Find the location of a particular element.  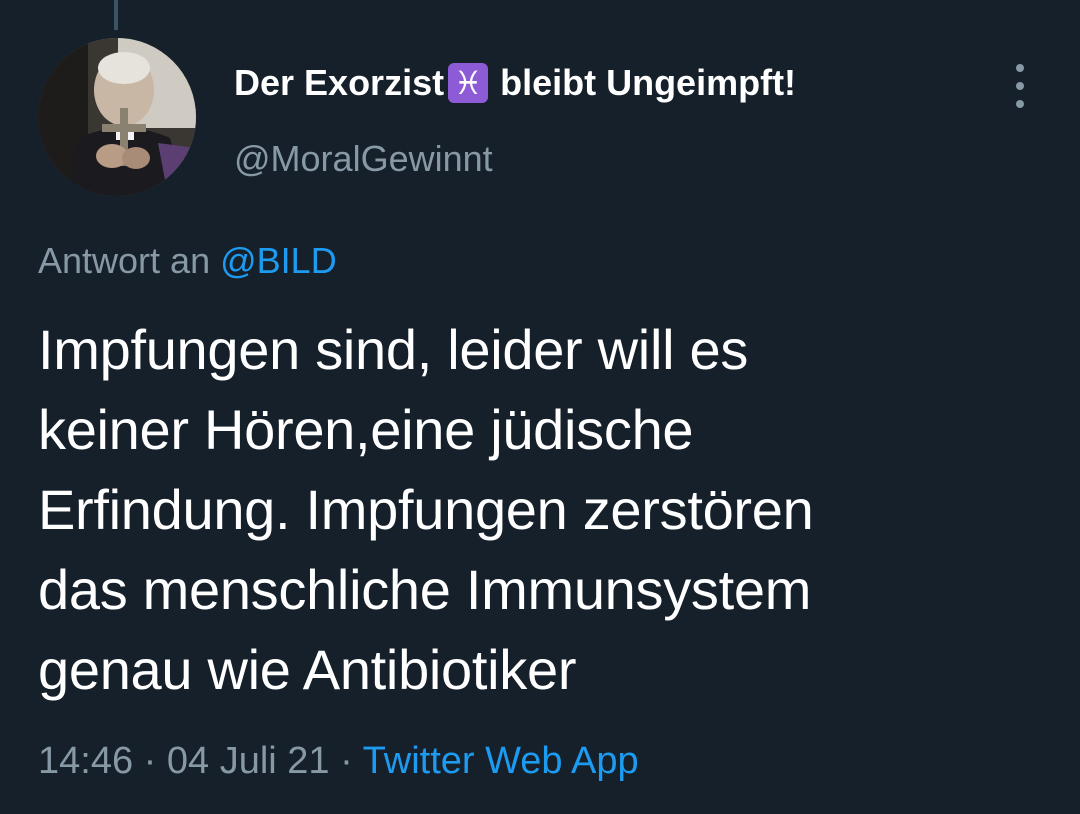

avatar-image is located at coordinates (117, 117).